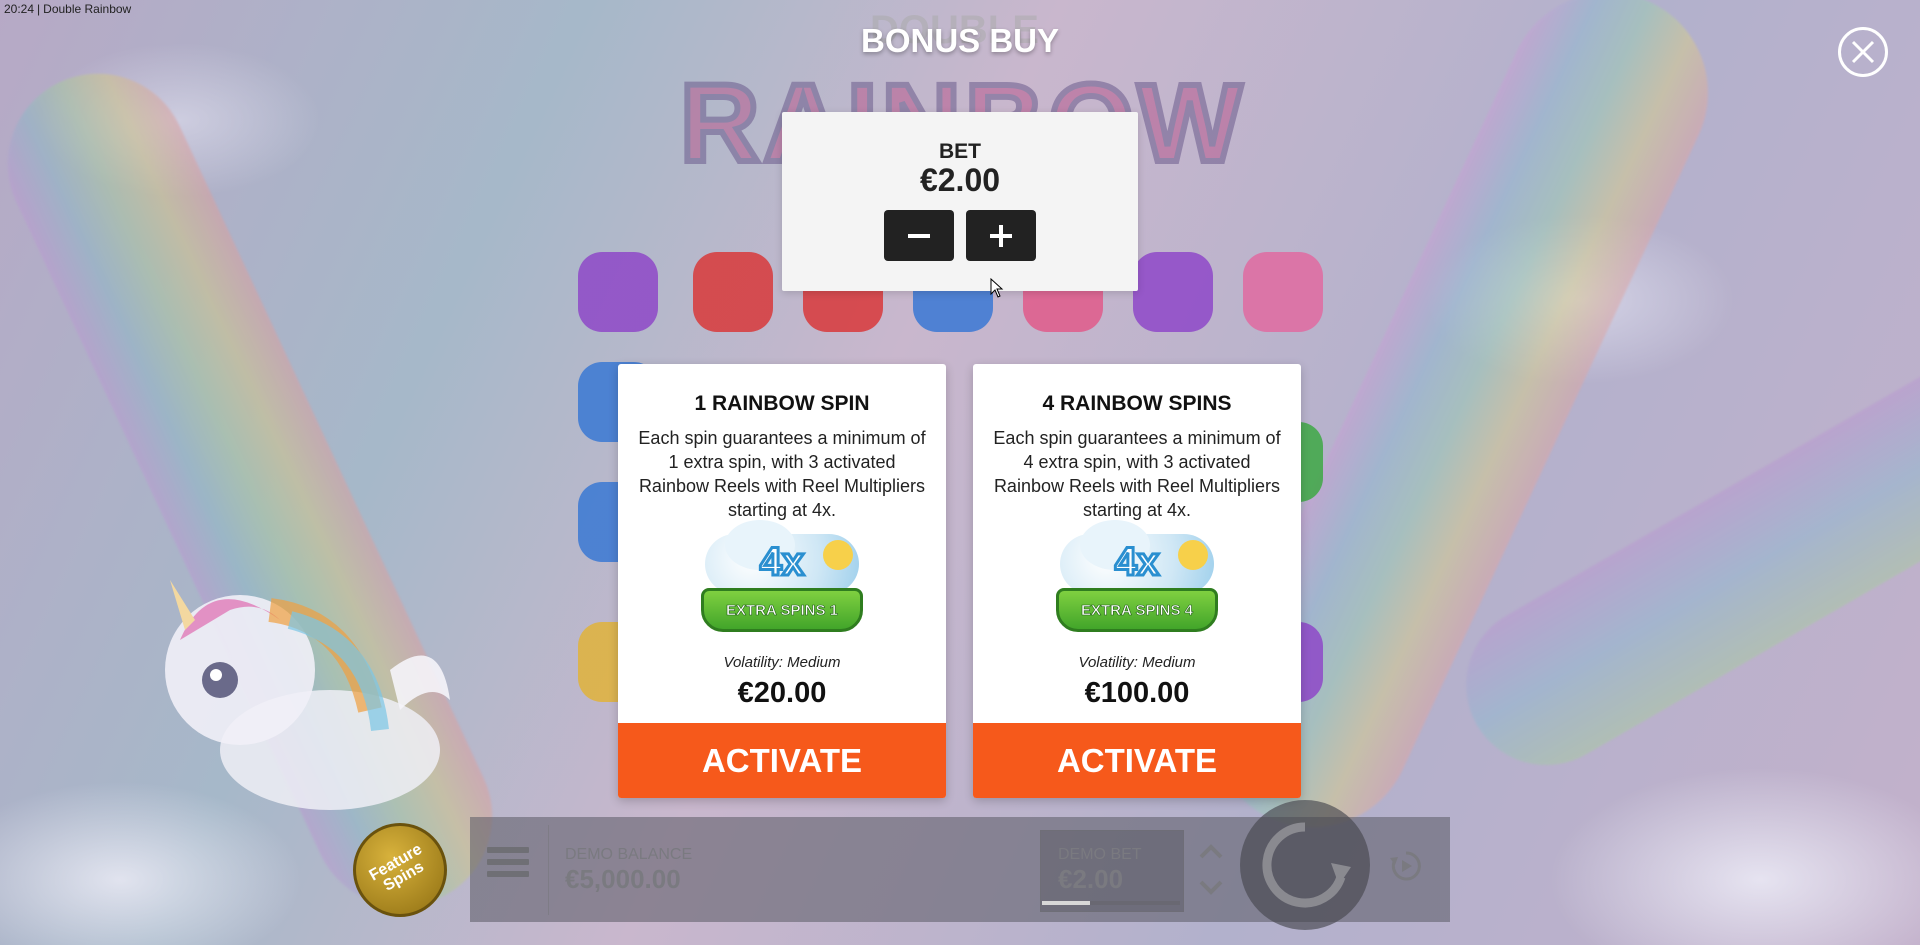 The height and width of the screenshot is (945, 1920). I want to click on extra-spins-badge: 4x EXTRA SPINS 1, so click(782, 582).